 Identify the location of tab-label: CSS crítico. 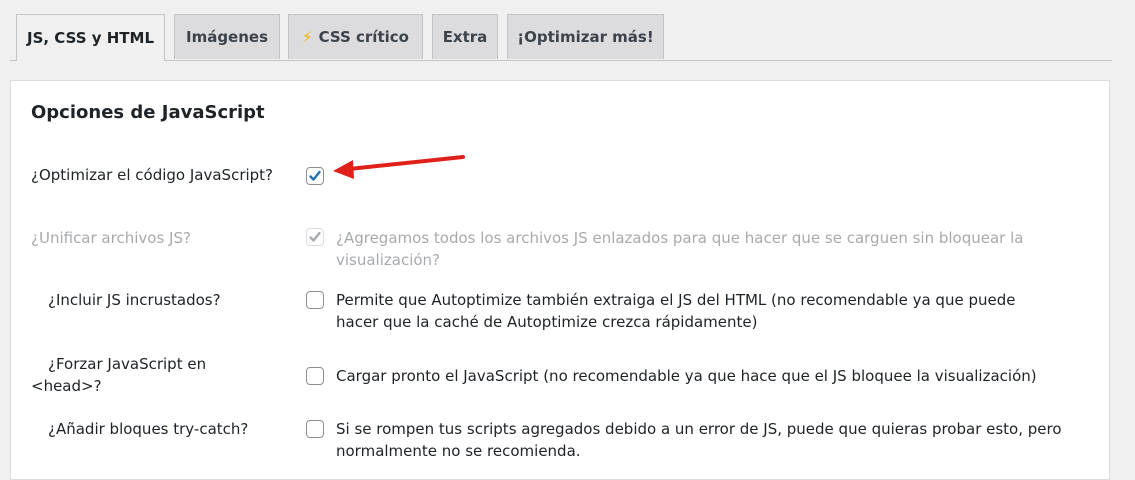
(363, 37).